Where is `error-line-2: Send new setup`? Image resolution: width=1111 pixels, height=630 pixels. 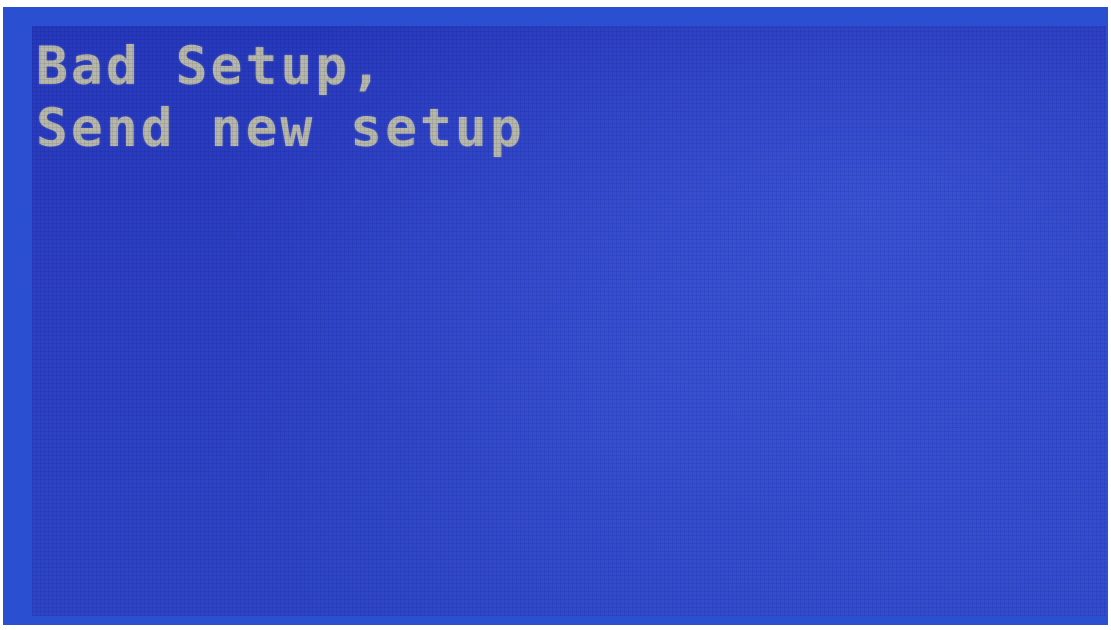
error-line-2: Send new setup is located at coordinates (280, 128).